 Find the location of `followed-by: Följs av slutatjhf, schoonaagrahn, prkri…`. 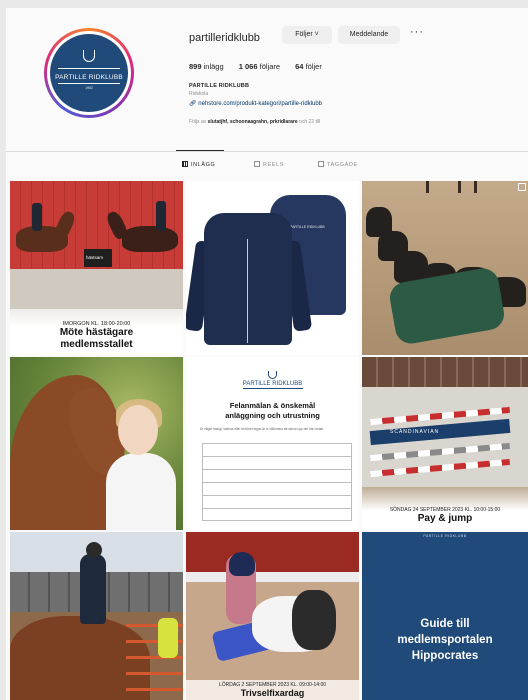

followed-by: Följs av slutatjhf, schoonaagrahn, prkri… is located at coordinates (254, 122).